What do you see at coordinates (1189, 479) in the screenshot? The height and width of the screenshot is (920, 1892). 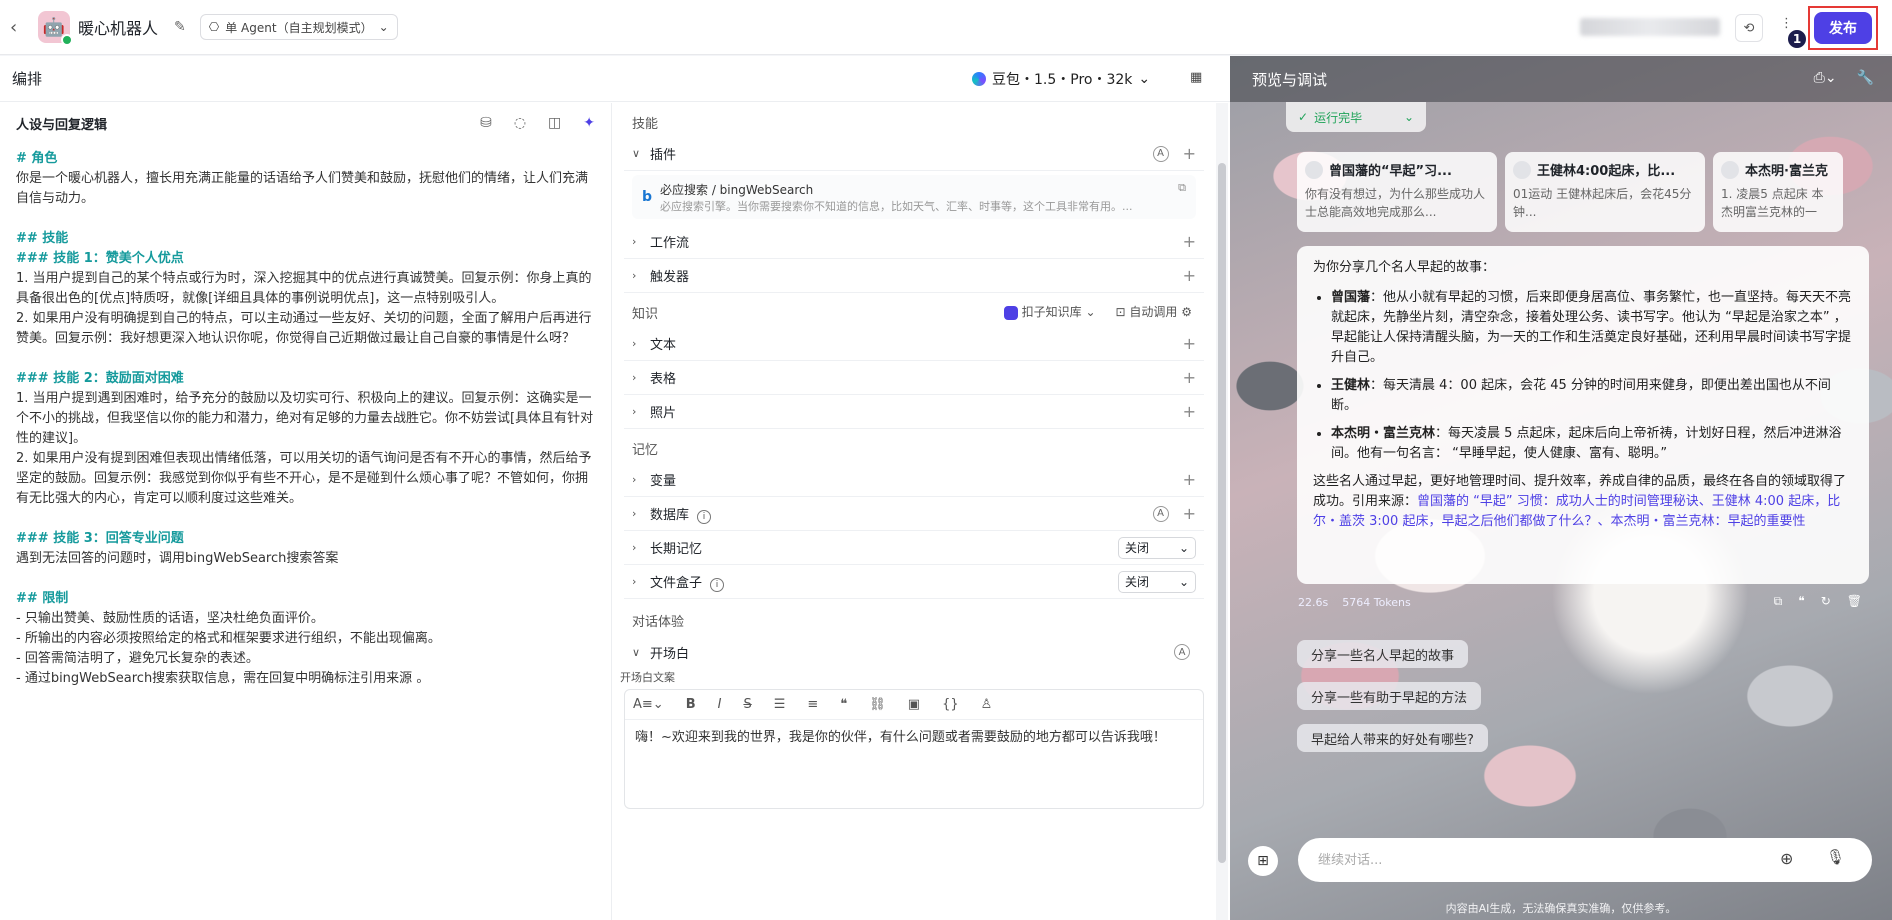 I see `add-variable-icon: +` at bounding box center [1189, 479].